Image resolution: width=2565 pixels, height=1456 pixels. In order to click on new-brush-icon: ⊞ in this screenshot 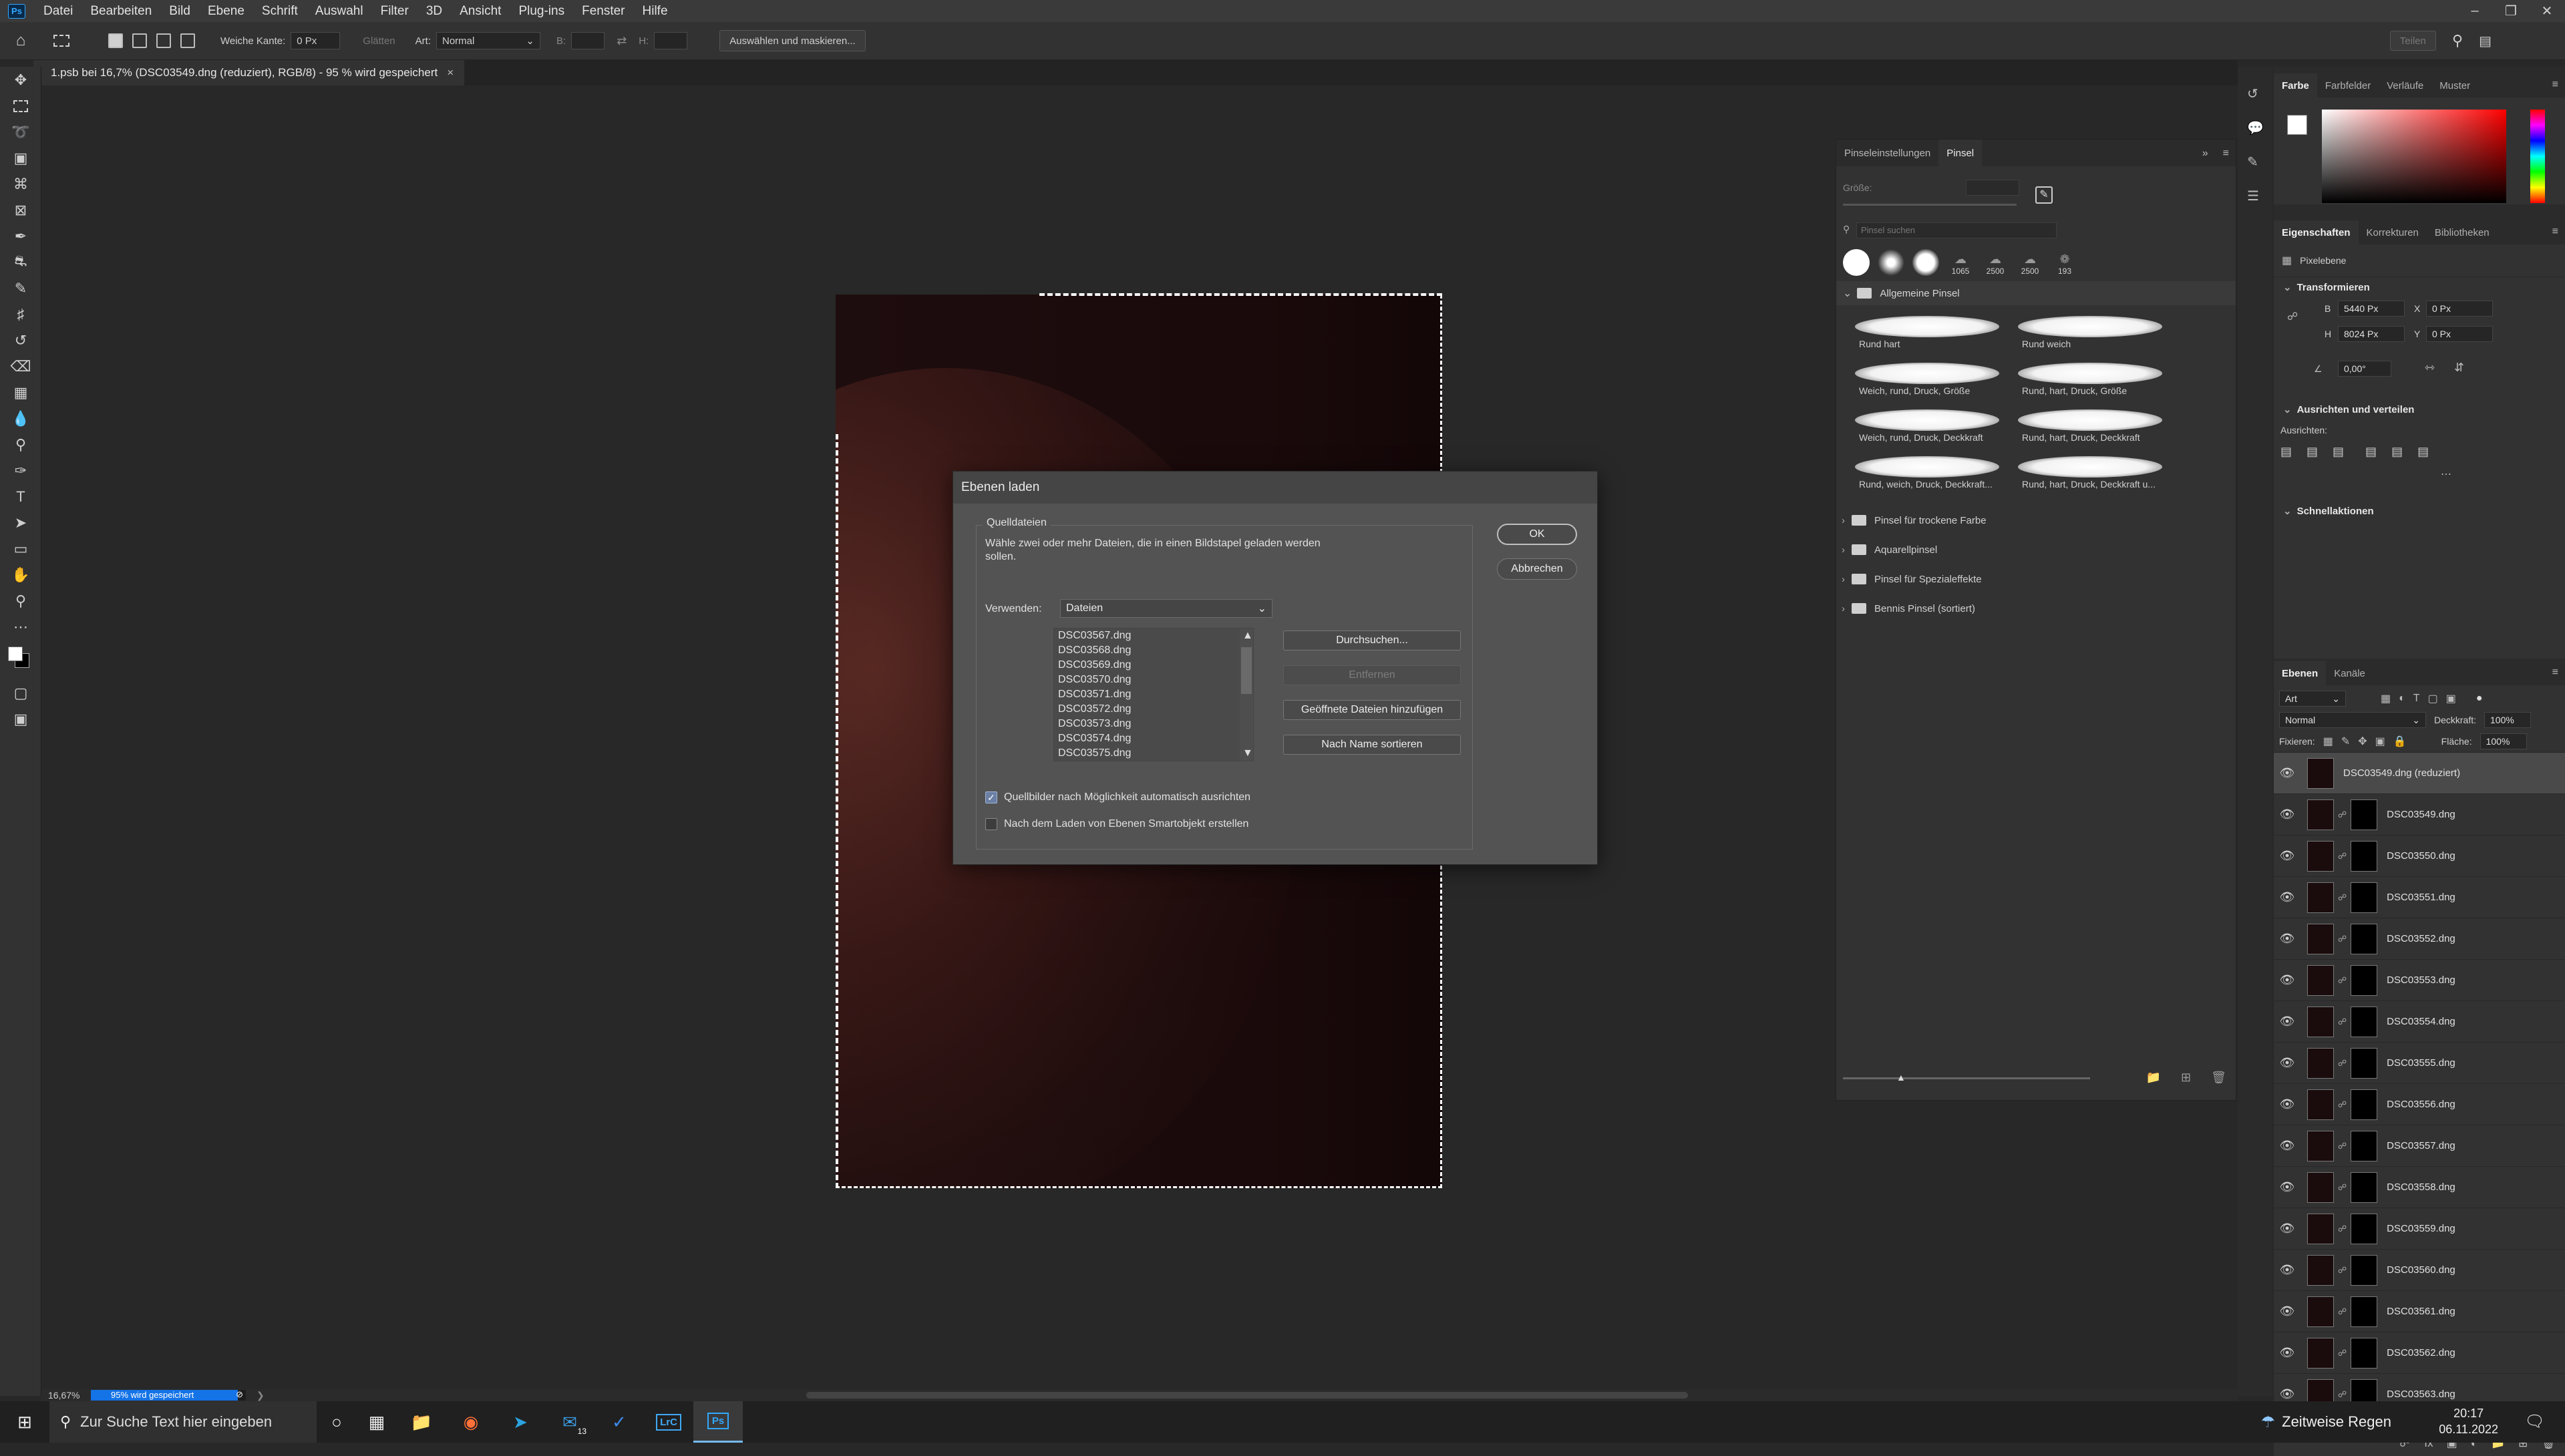, I will do `click(2186, 1078)`.